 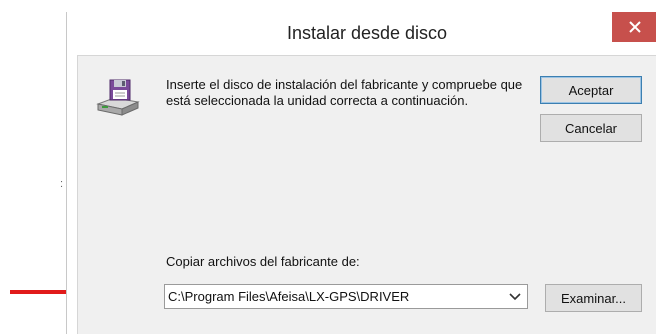 What do you see at coordinates (263, 261) in the screenshot?
I see `copy-from-label: Copiar archivos del fabricante de:` at bounding box center [263, 261].